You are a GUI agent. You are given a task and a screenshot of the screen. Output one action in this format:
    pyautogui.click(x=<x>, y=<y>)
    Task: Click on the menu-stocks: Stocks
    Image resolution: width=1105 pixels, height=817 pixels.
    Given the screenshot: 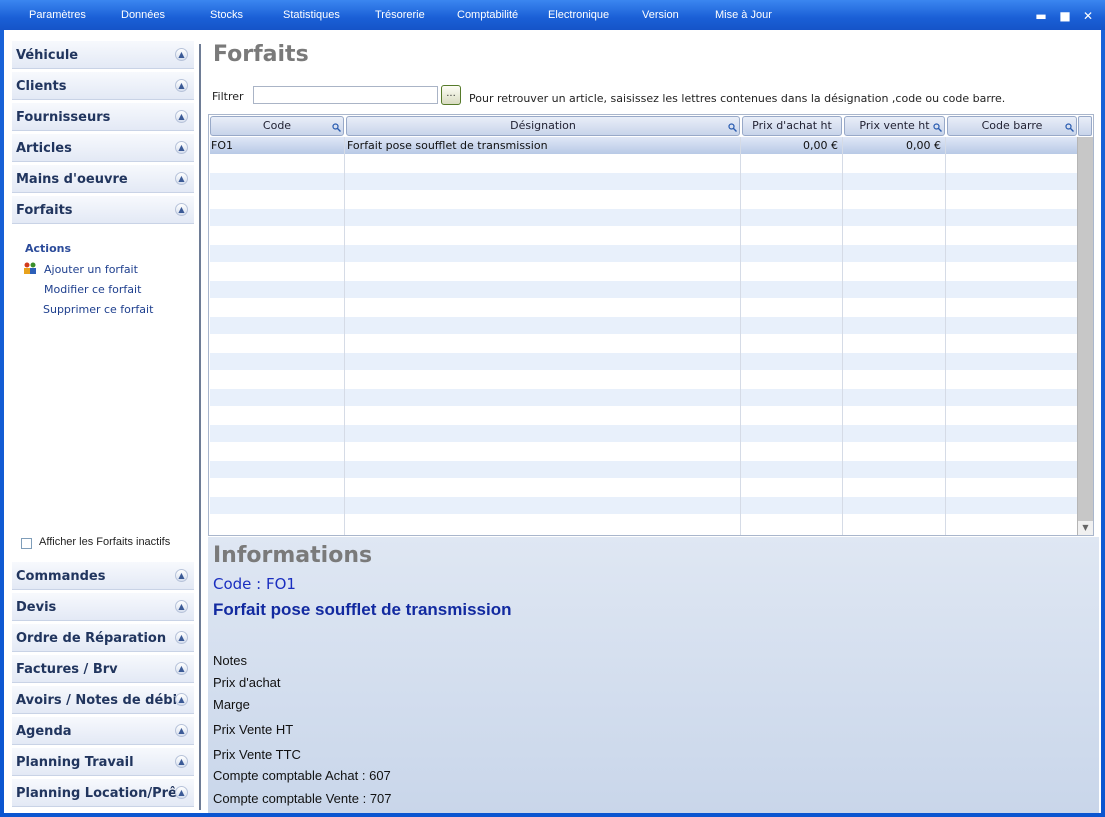 What is the action you would take?
    pyautogui.click(x=226, y=15)
    